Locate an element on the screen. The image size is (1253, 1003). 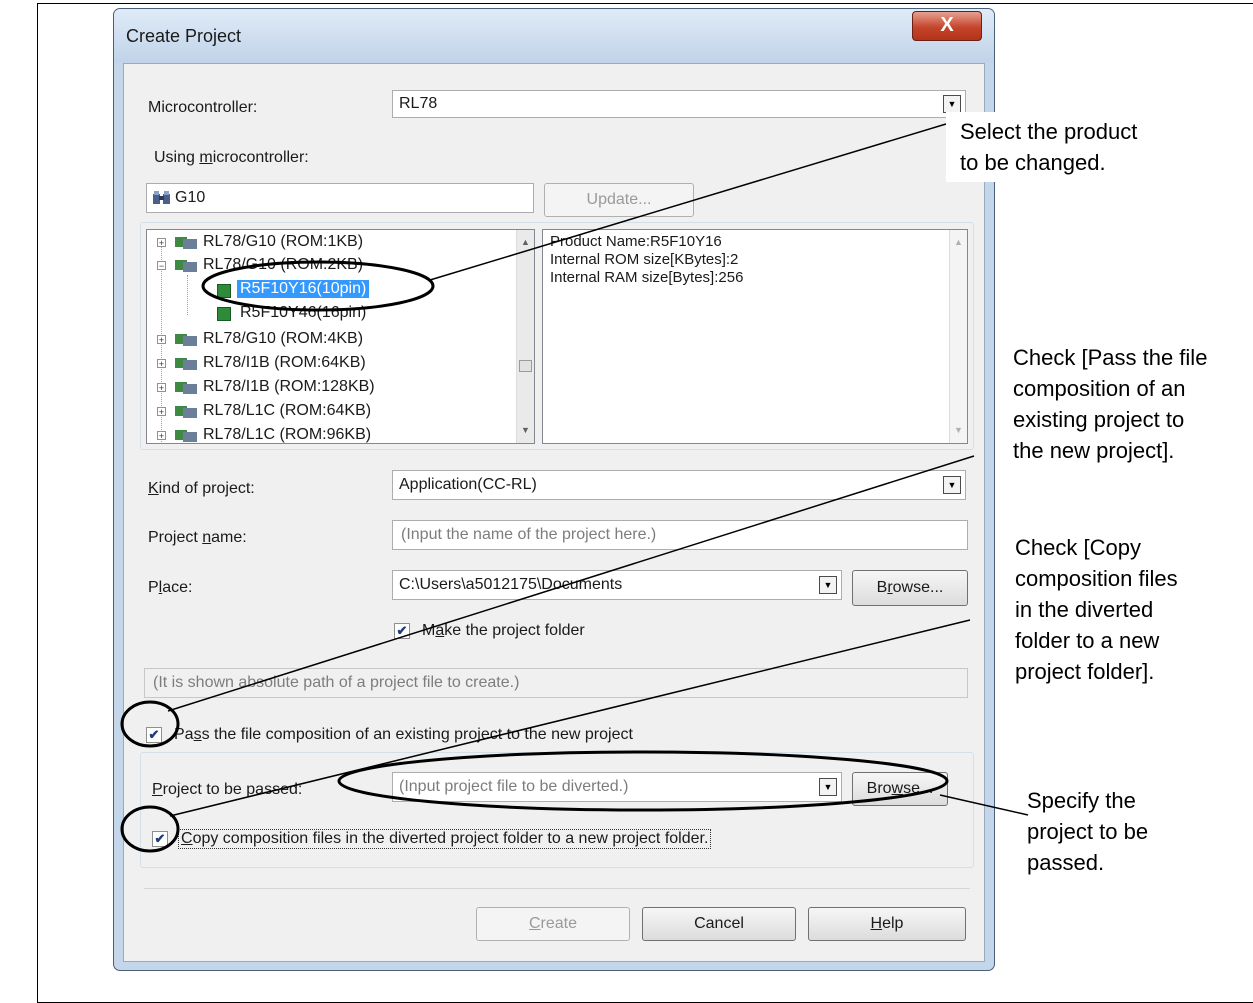
highlight-selected-mcu is located at coordinates (318, 286).